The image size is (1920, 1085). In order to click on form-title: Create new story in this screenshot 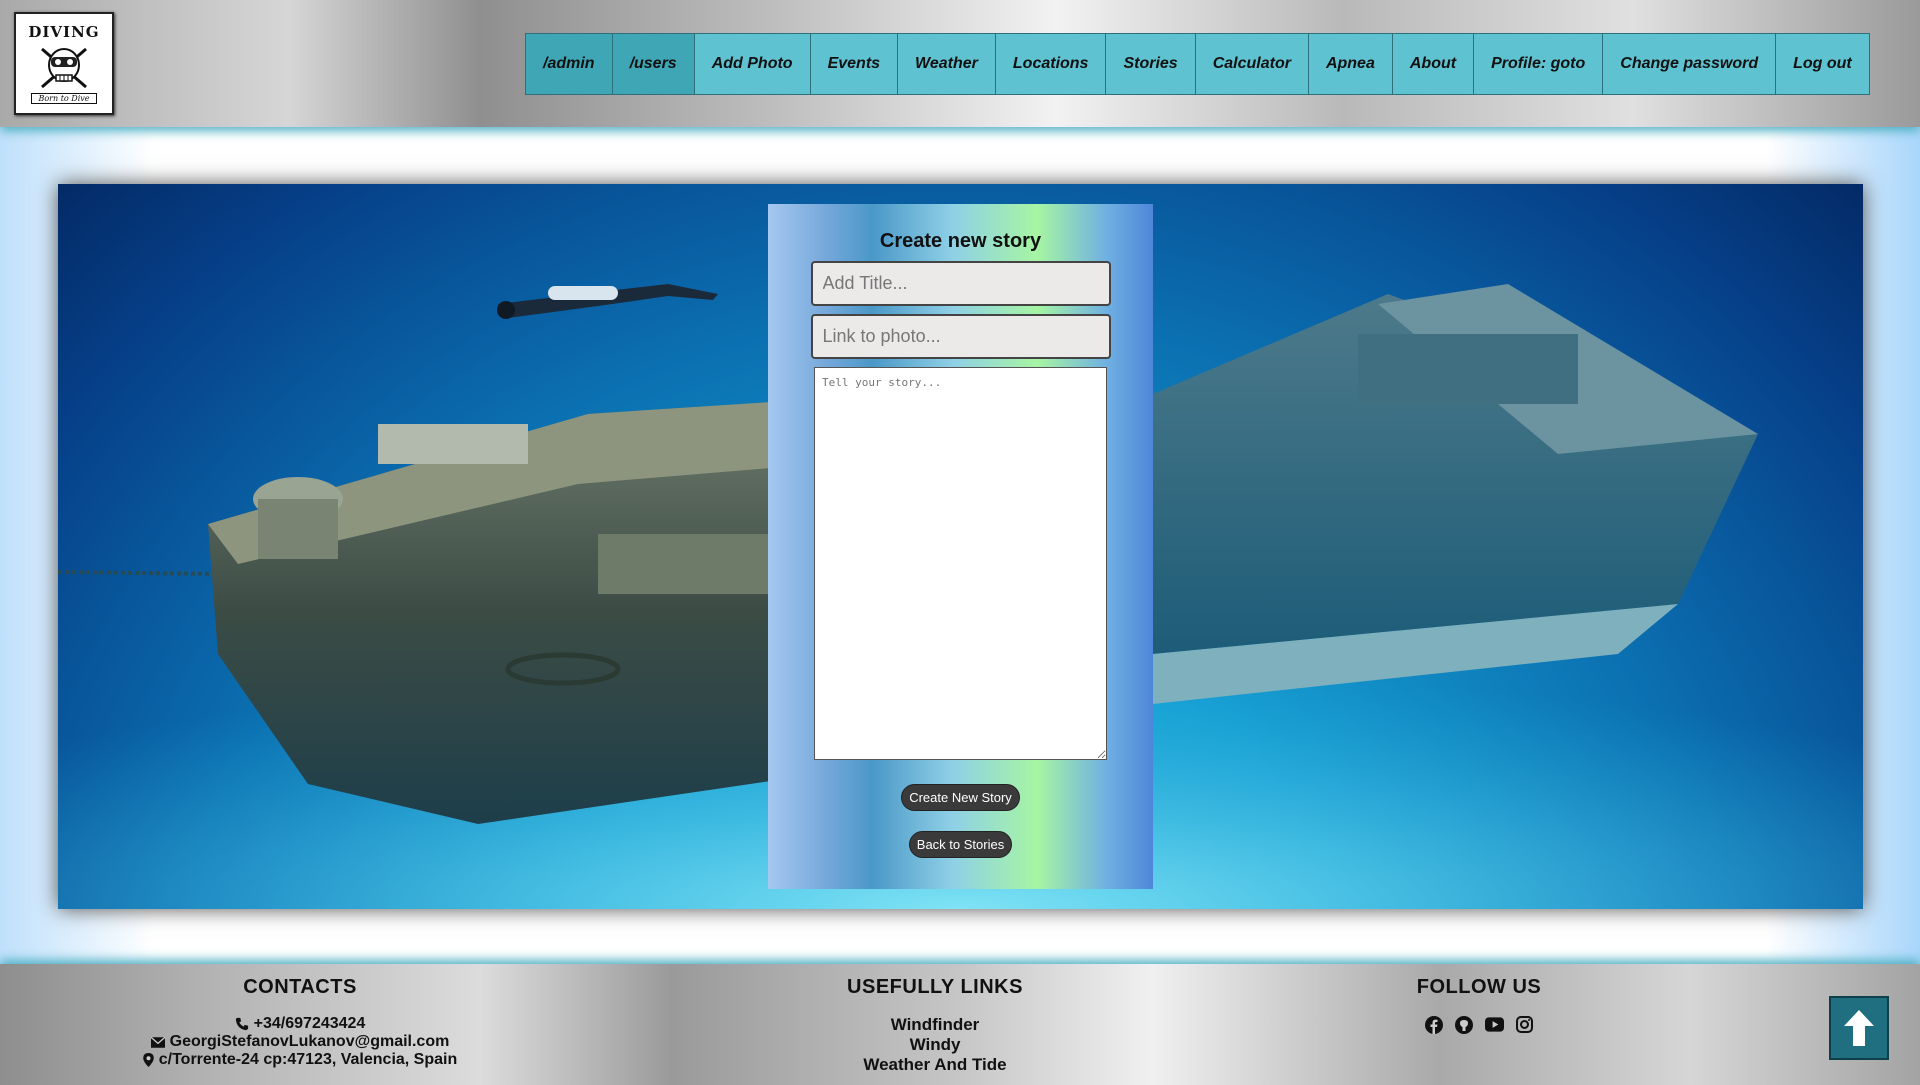, I will do `click(960, 241)`.